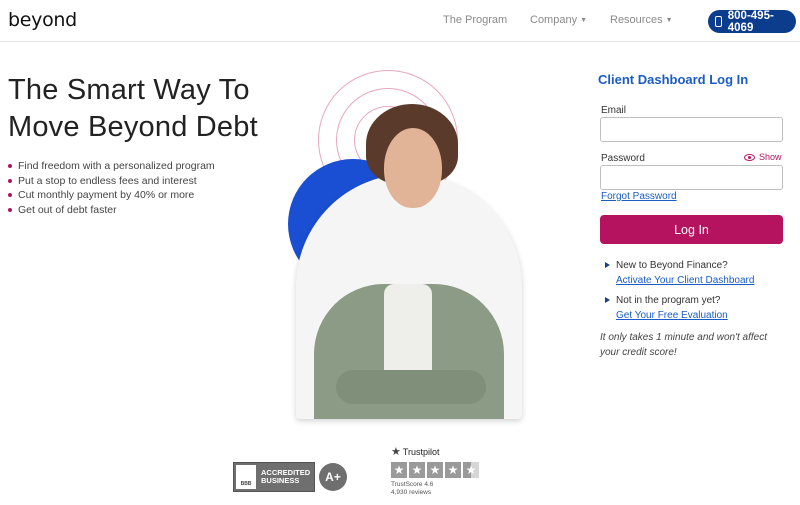 This screenshot has height=505, width=800. What do you see at coordinates (770, 157) in the screenshot?
I see `show-label: Show` at bounding box center [770, 157].